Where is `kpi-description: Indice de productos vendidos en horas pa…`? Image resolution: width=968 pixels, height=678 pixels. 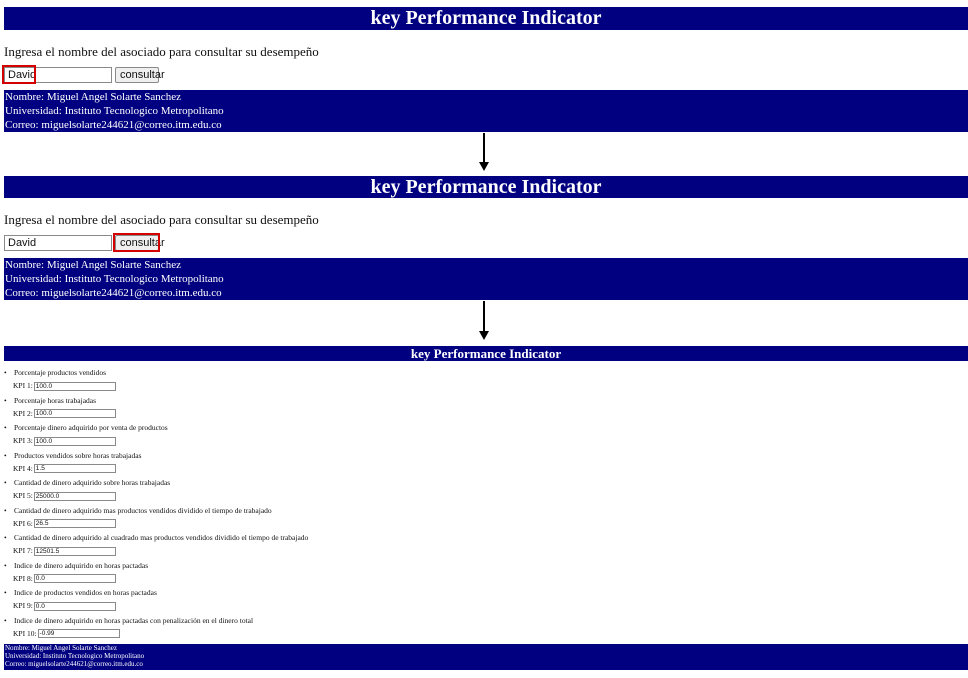
kpi-description: Indice de productos vendidos en horas pa… is located at coordinates (85, 592).